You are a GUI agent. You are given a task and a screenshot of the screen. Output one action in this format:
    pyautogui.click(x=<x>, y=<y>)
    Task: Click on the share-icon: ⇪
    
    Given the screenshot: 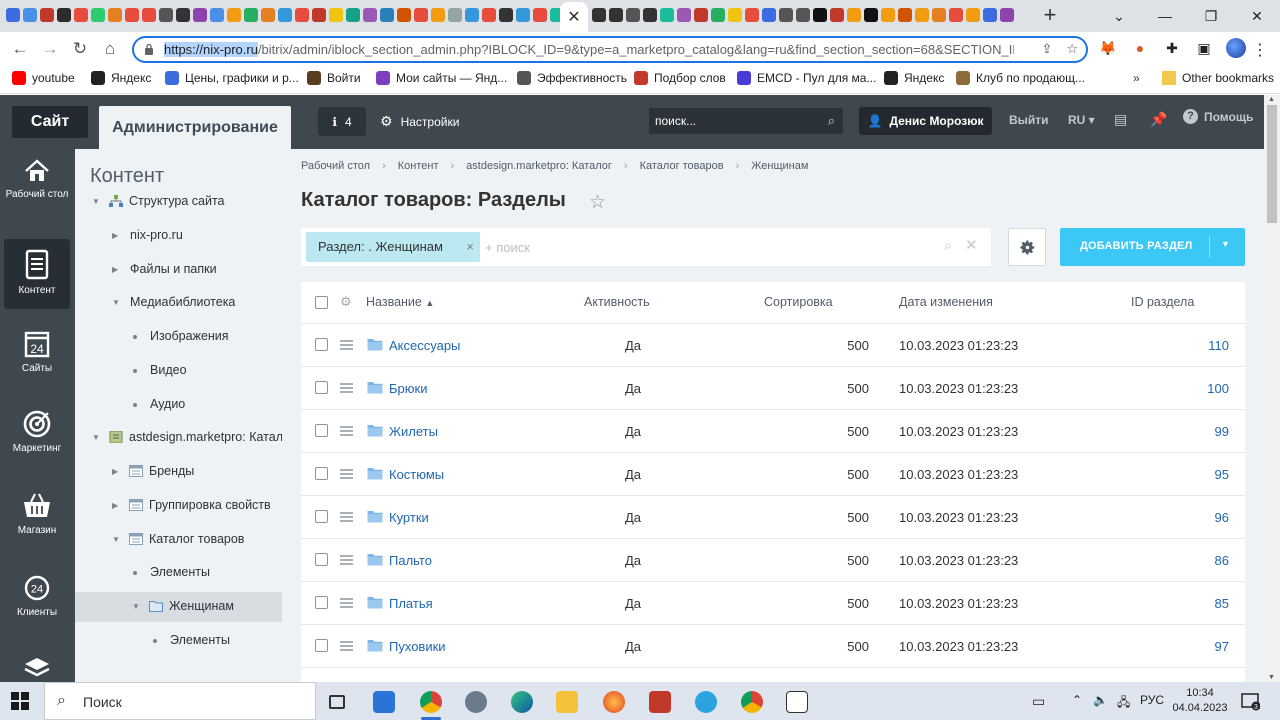 What is the action you would take?
    pyautogui.click(x=1046, y=49)
    